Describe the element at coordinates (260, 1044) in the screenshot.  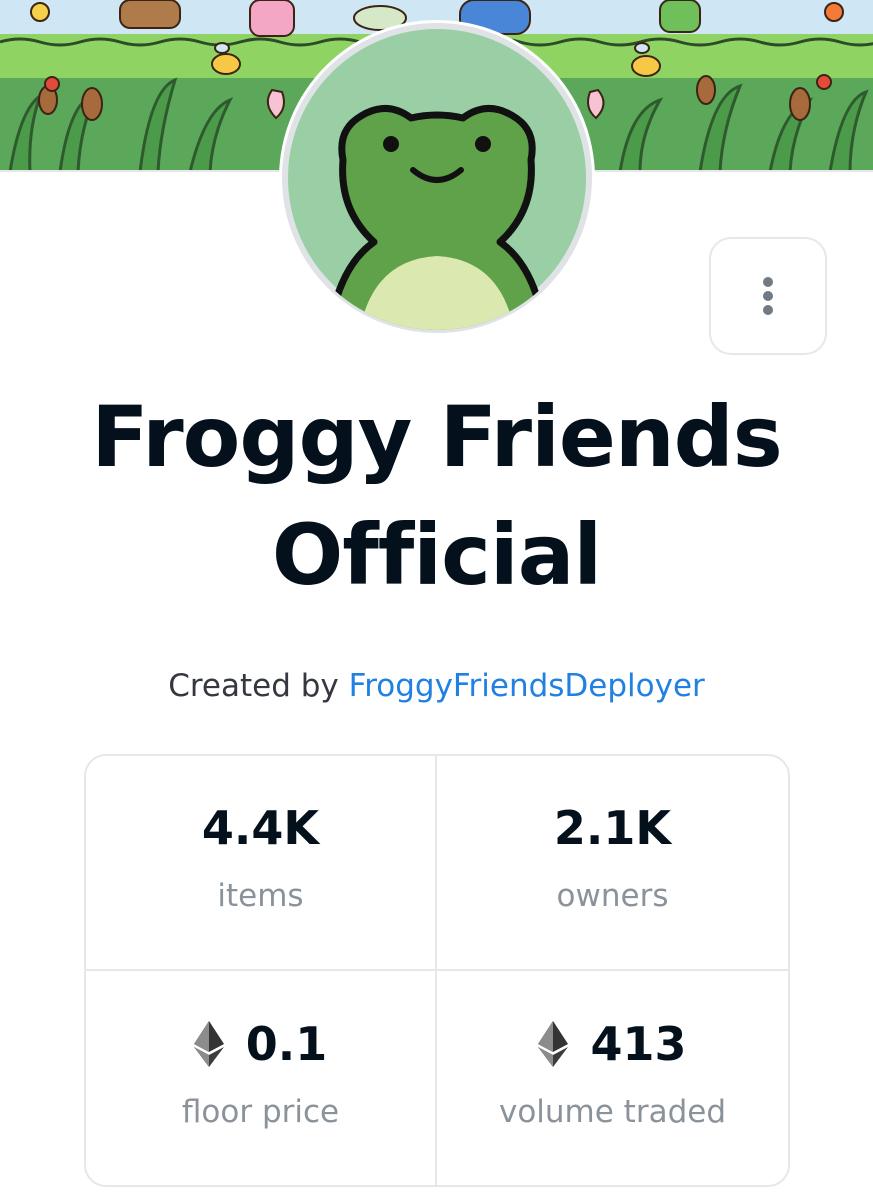
I see `stat-value: 0.1` at that location.